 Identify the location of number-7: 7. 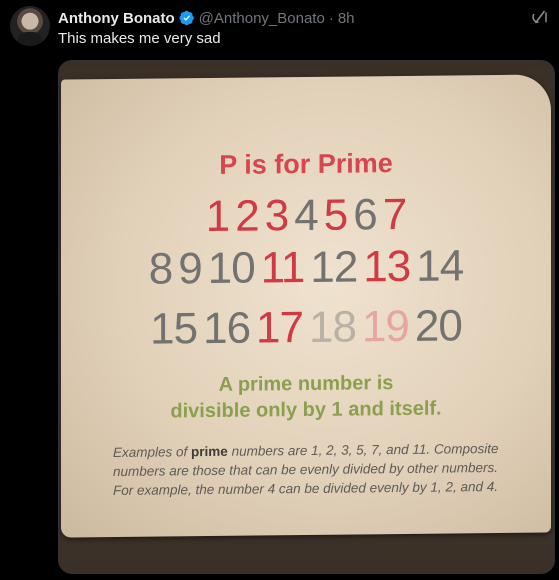
(394, 214).